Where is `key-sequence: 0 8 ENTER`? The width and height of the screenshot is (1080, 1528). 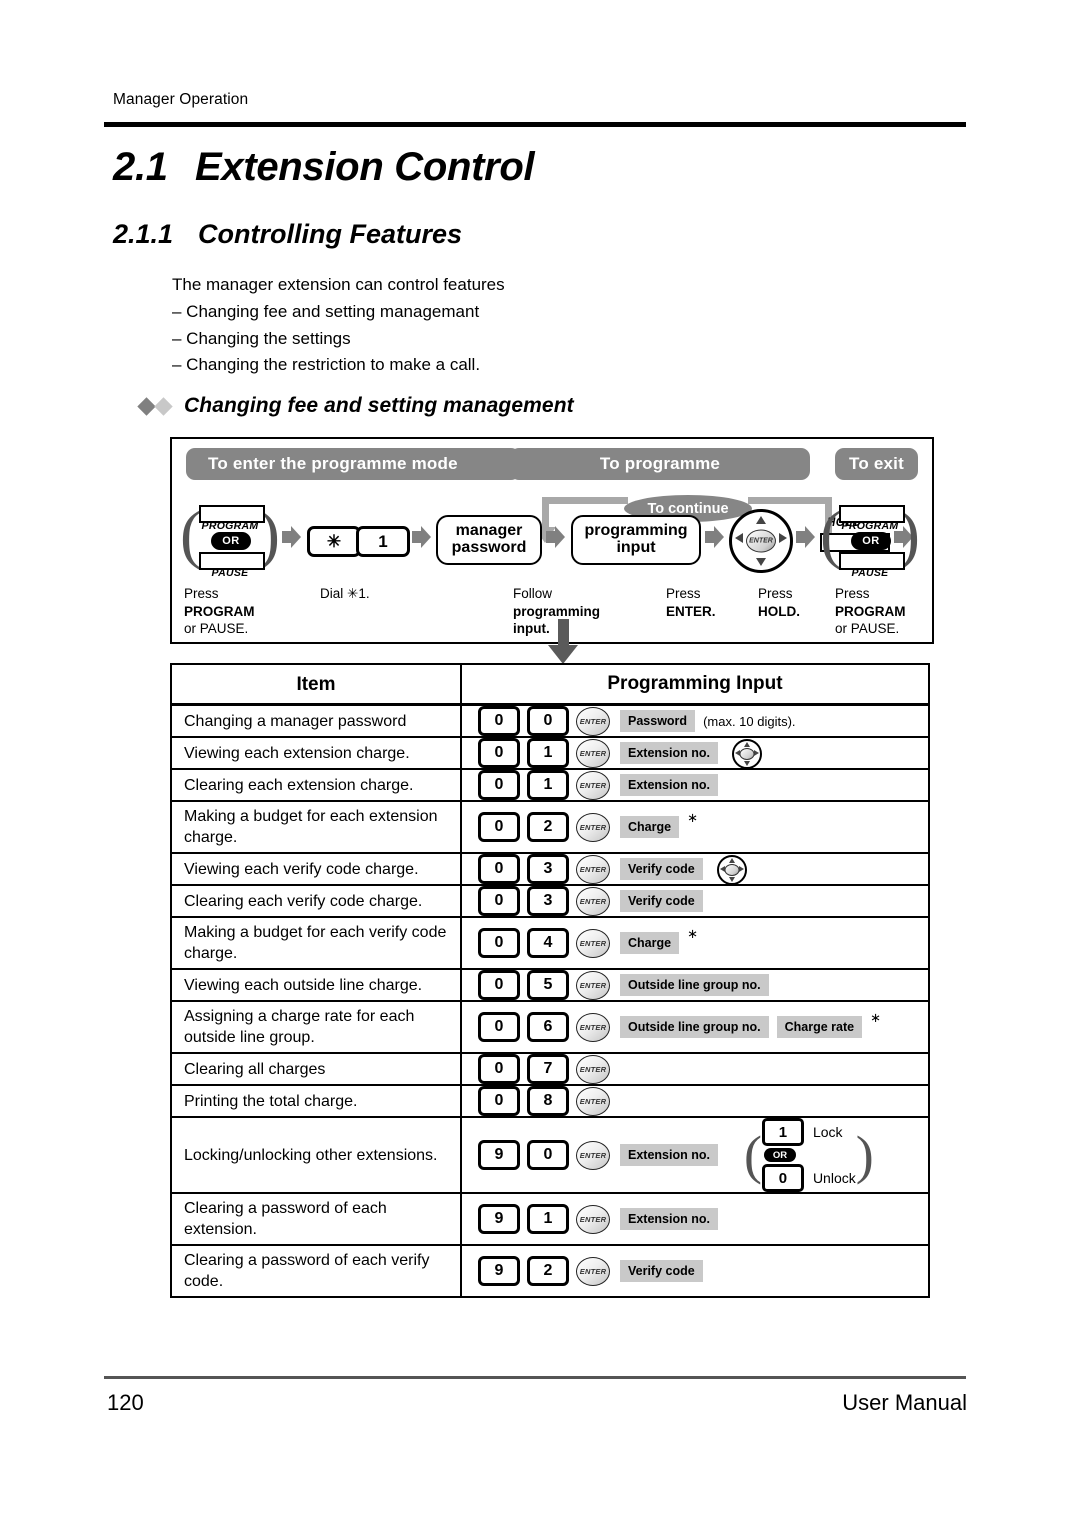
key-sequence: 0 8 ENTER is located at coordinates (549, 1101).